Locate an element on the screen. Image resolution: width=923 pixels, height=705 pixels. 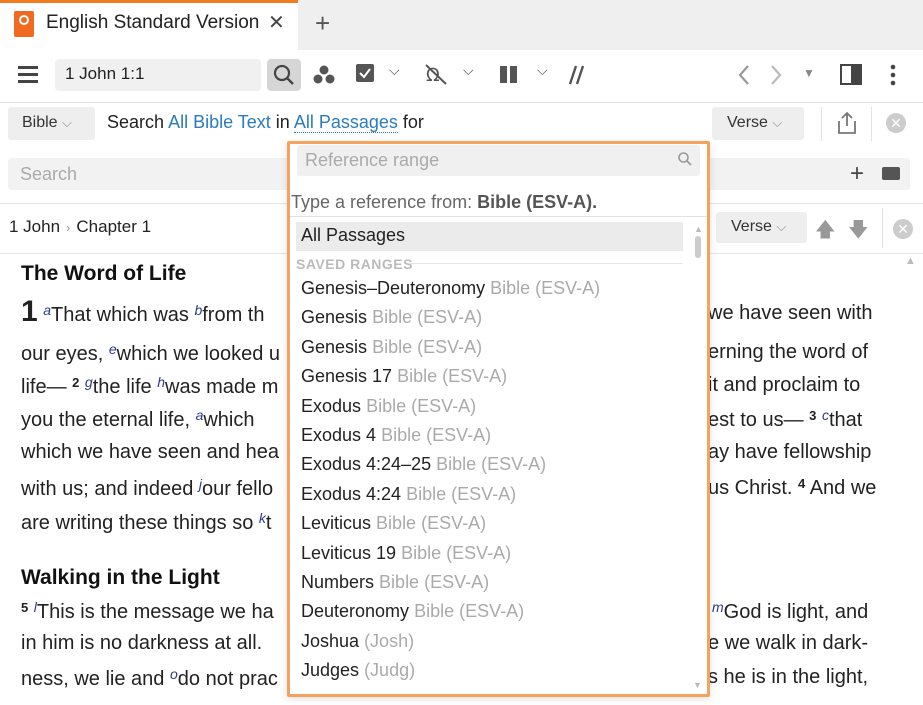
saved-range-item: Genesis 17 Bible (ESV-A) is located at coordinates (404, 376).